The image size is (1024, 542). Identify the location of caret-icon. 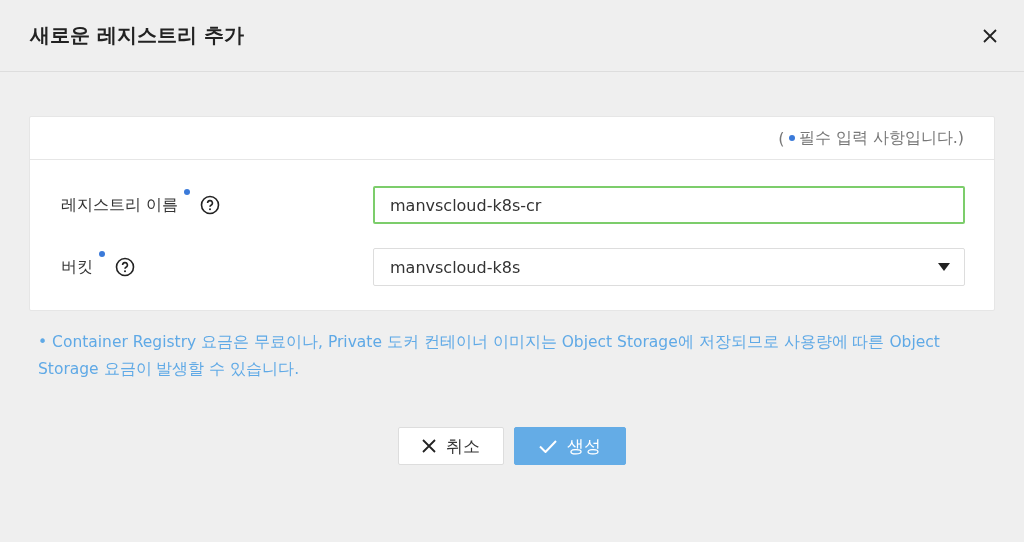
(944, 267).